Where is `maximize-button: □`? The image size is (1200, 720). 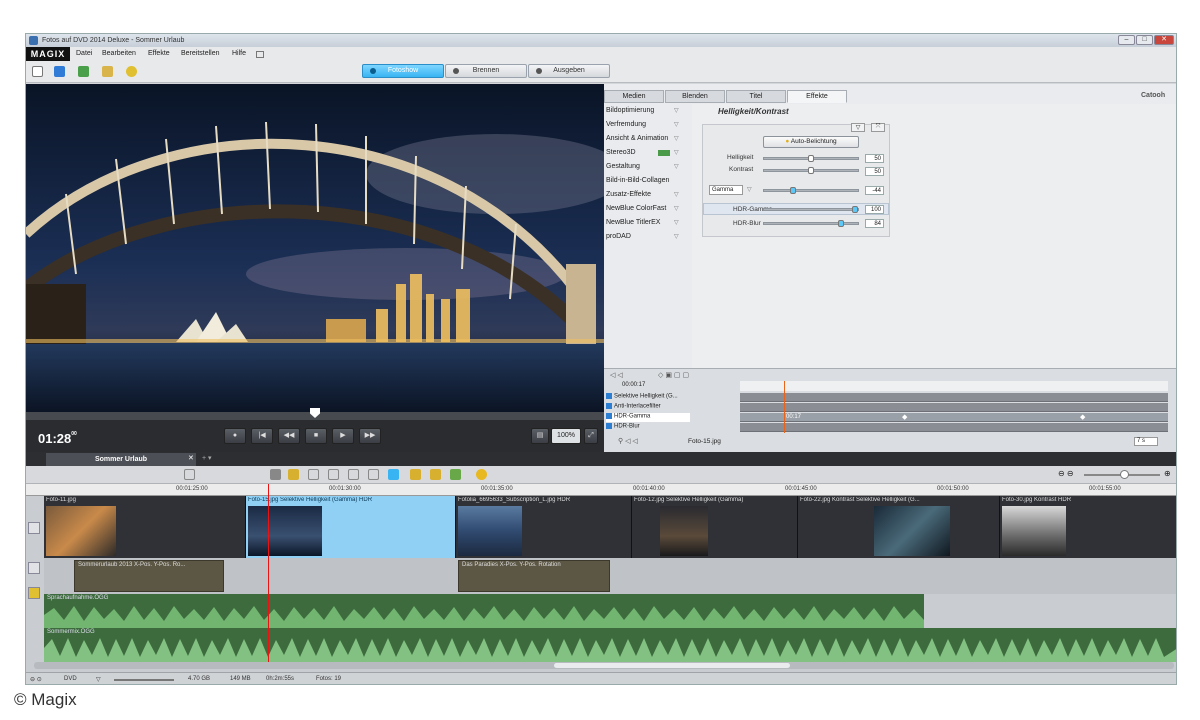
maximize-button: □ is located at coordinates (1144, 40).